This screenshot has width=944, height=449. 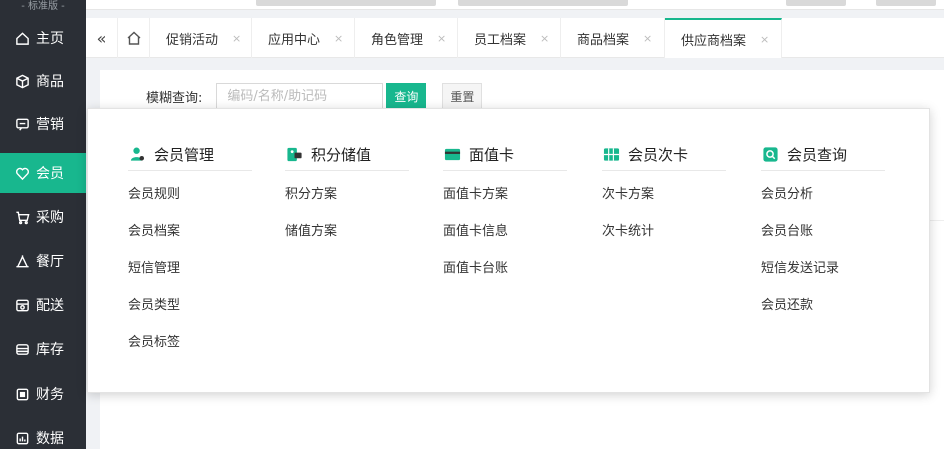 I want to click on box-icon, so click(x=22, y=349).